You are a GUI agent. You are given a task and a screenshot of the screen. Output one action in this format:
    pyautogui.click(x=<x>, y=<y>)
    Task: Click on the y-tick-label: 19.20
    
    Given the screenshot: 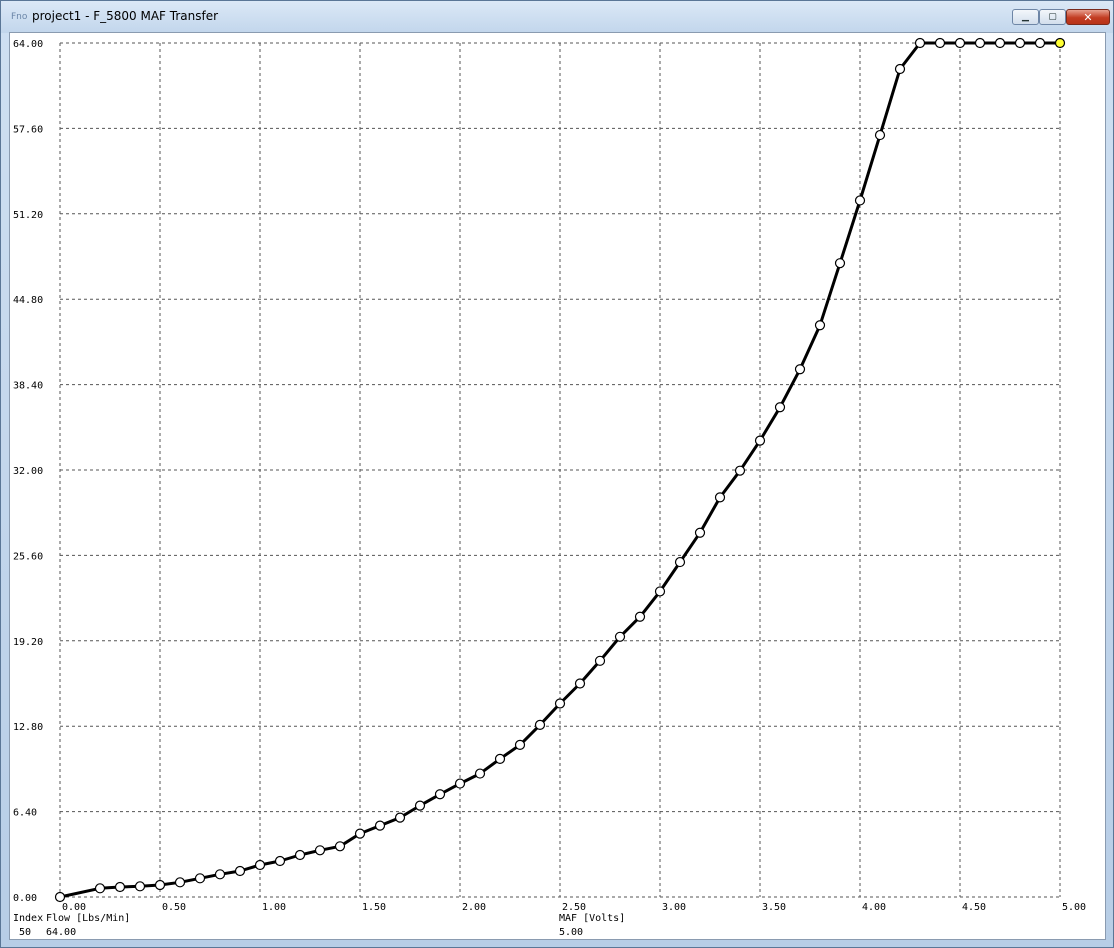 What is the action you would take?
    pyautogui.click(x=28, y=642)
    